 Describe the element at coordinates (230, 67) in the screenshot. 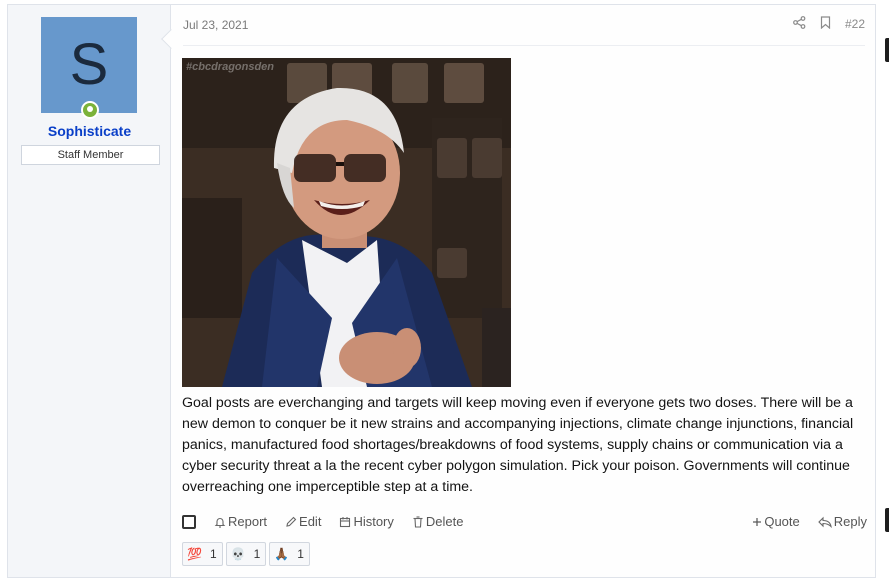

I see `gif-watermark: #cbcdragonsden` at that location.